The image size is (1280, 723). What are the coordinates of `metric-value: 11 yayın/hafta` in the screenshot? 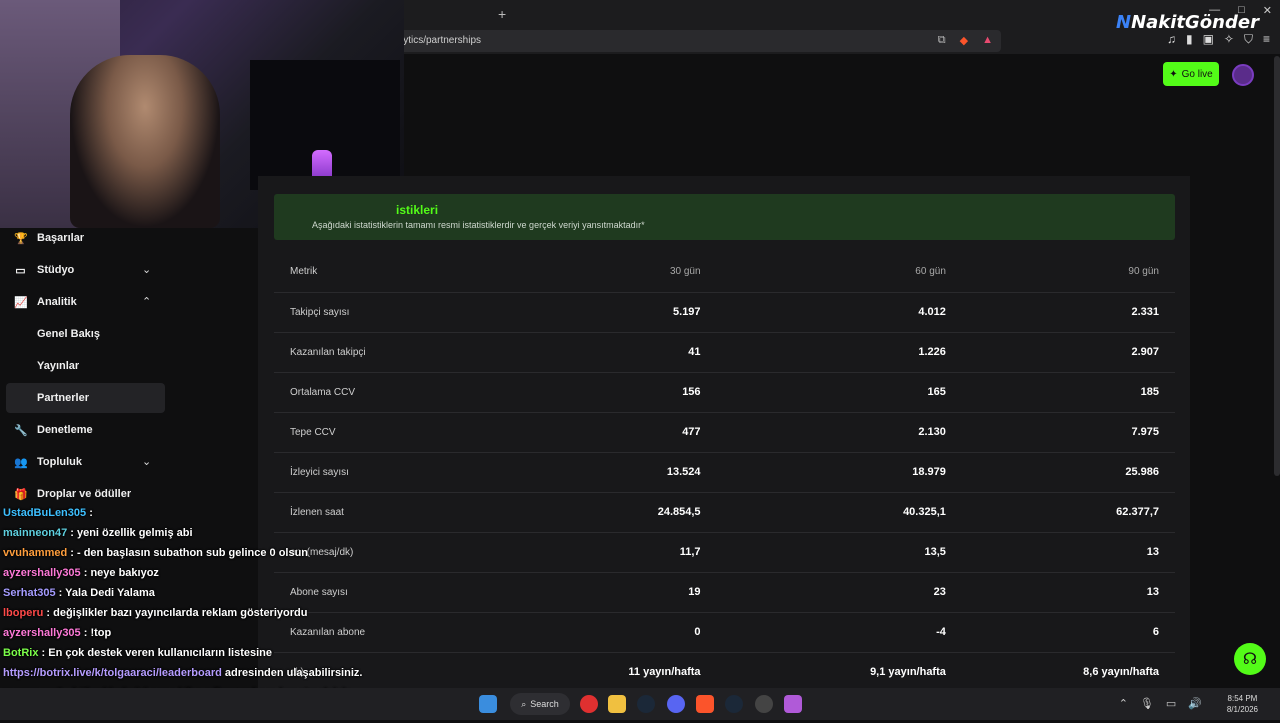 It's located at (619, 672).